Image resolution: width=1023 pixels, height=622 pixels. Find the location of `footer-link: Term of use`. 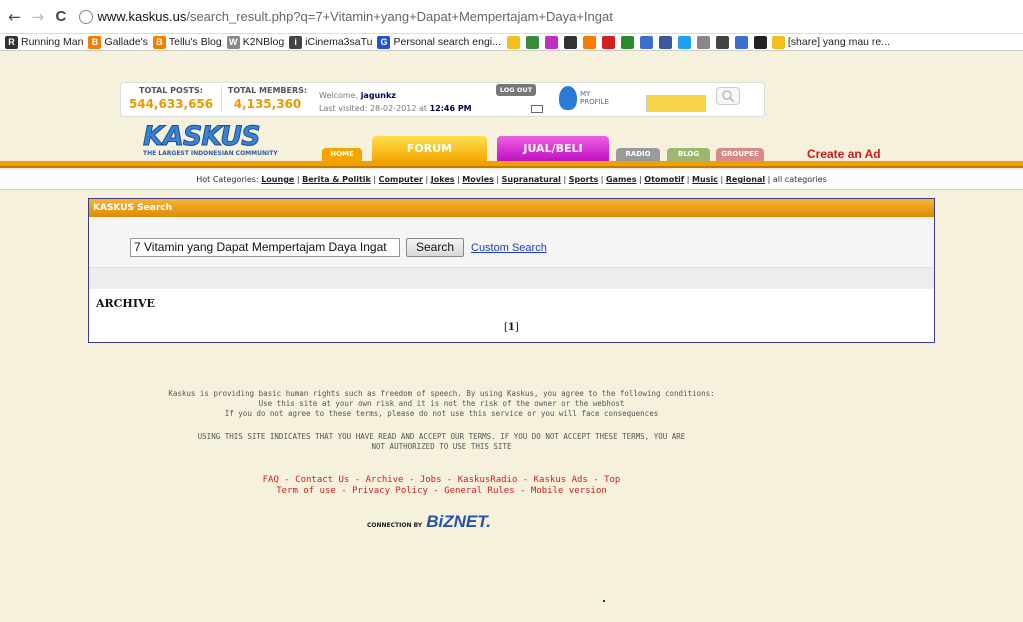

footer-link: Term of use is located at coordinates (306, 491).